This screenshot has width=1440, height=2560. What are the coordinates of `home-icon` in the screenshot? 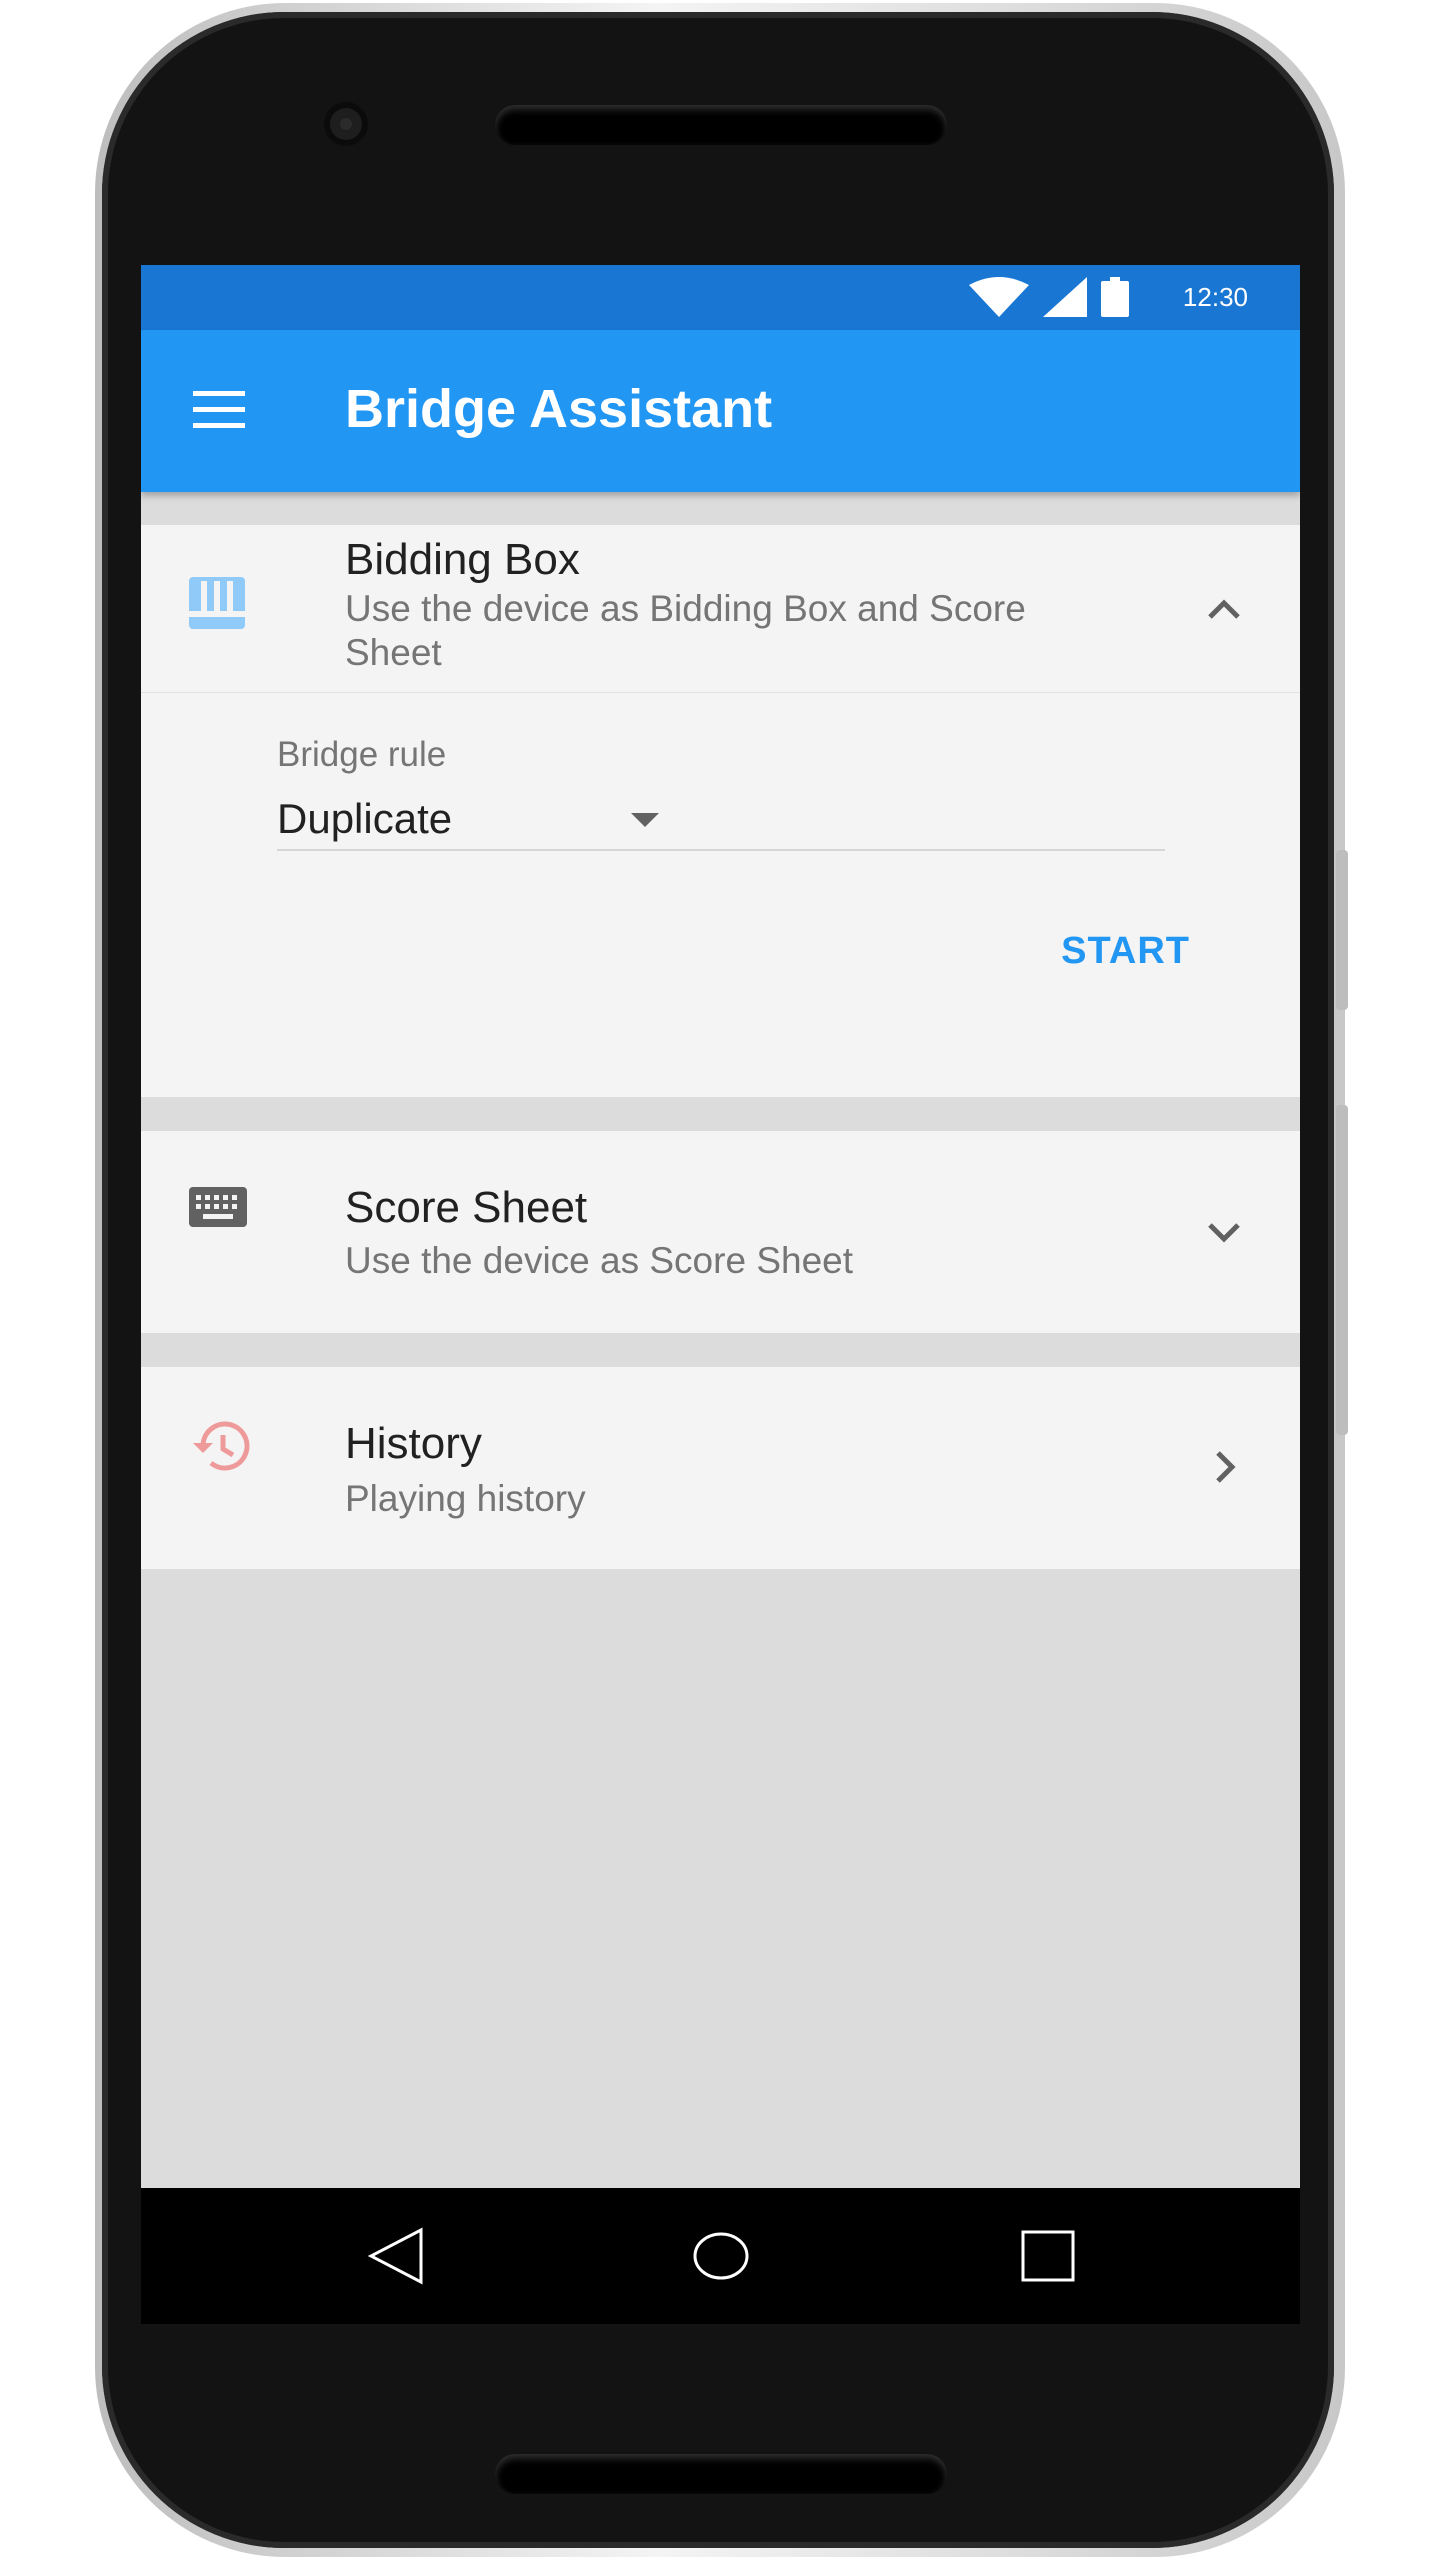 It's located at (721, 2256).